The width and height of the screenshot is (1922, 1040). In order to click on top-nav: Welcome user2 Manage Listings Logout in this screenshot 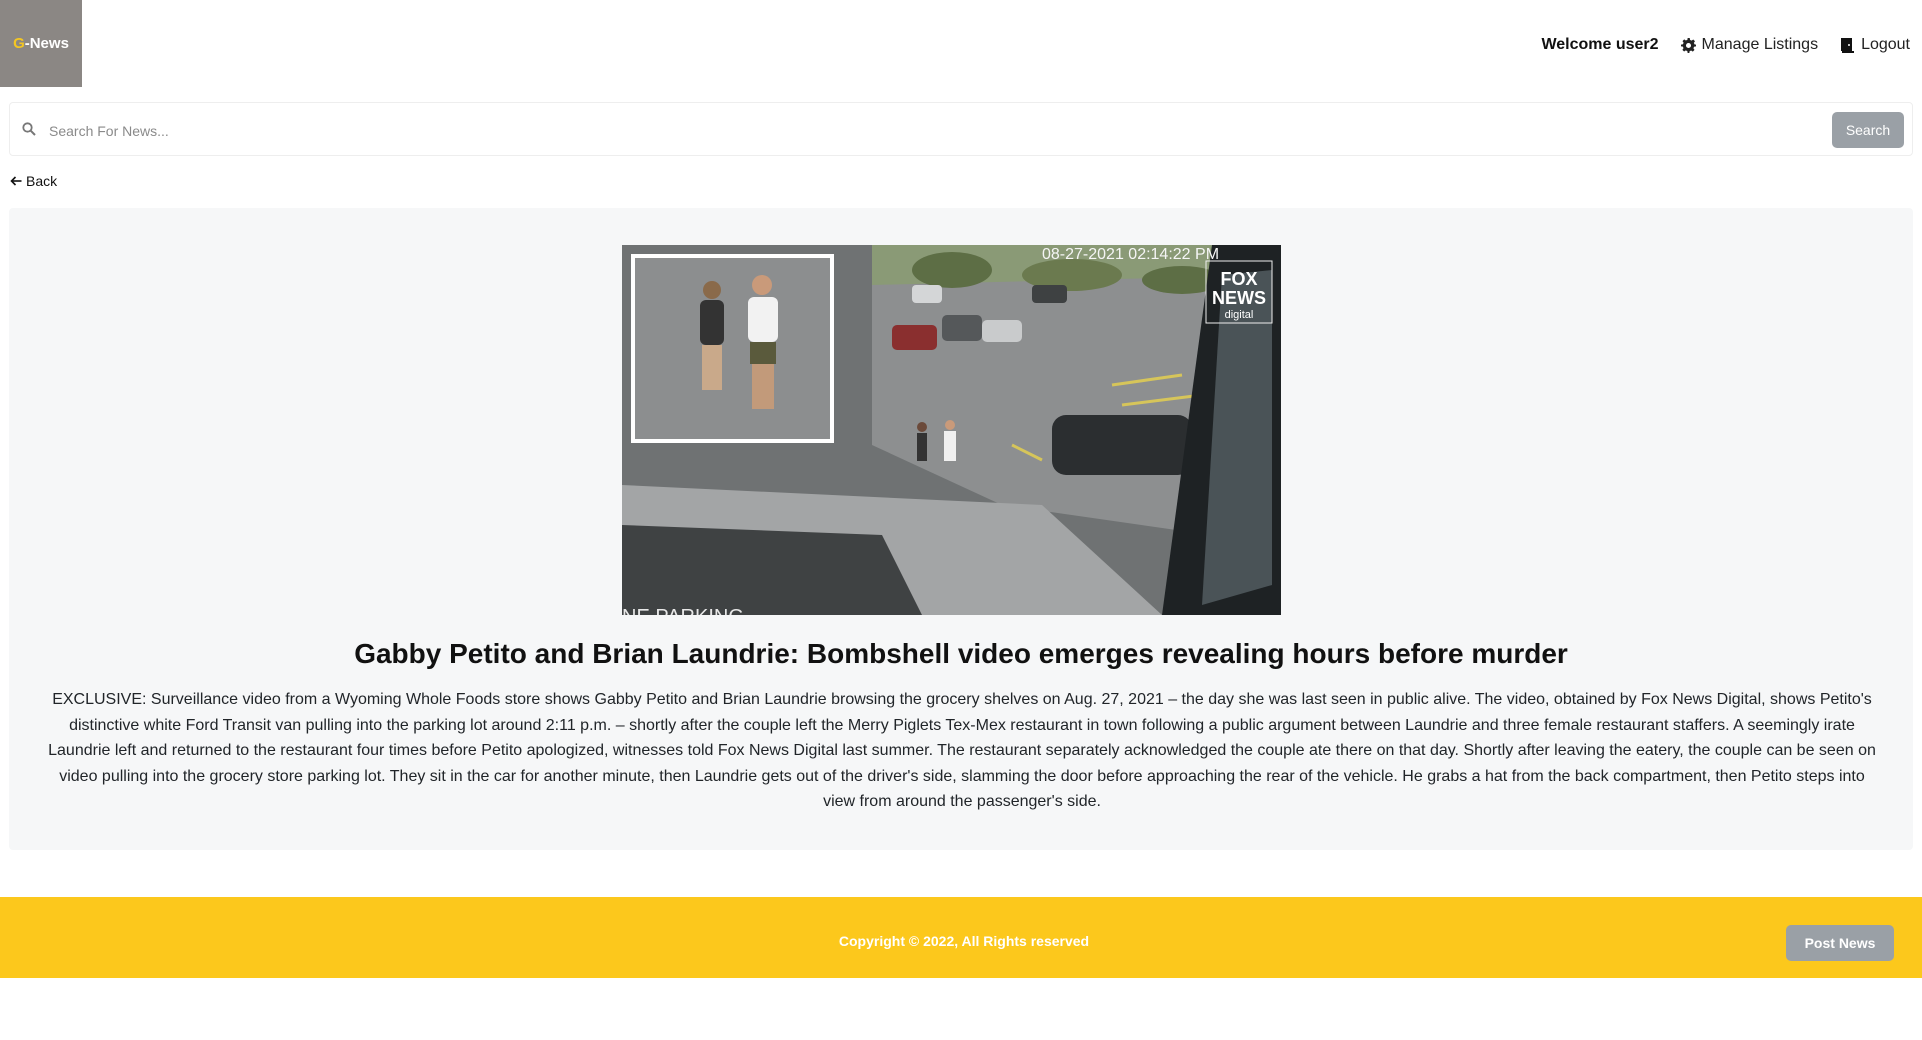, I will do `click(1725, 45)`.